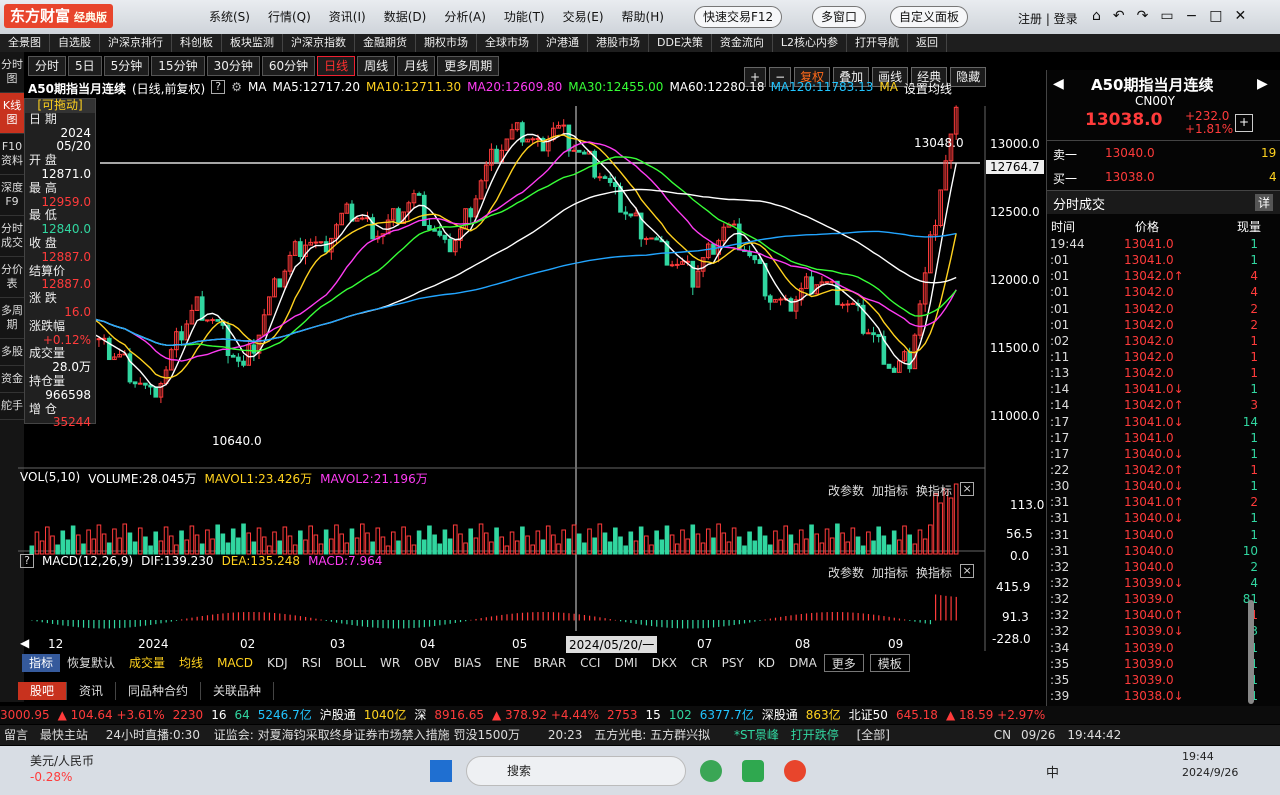 Image resolution: width=1280 pixels, height=795 pixels. Describe the element at coordinates (1058, 84) in the screenshot. I see `prev-contract-icon: ◀` at that location.